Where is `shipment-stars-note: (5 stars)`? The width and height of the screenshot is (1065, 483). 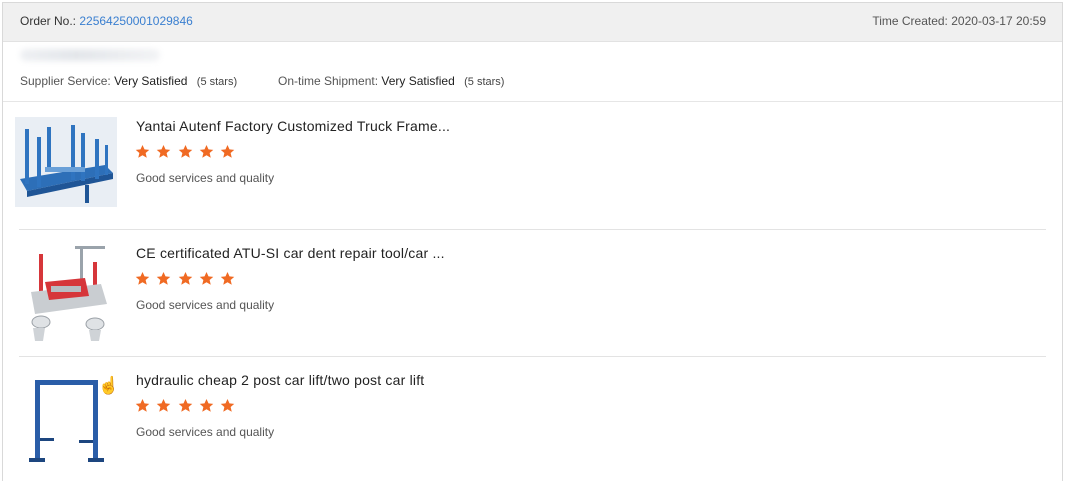 shipment-stars-note: (5 stars) is located at coordinates (484, 82).